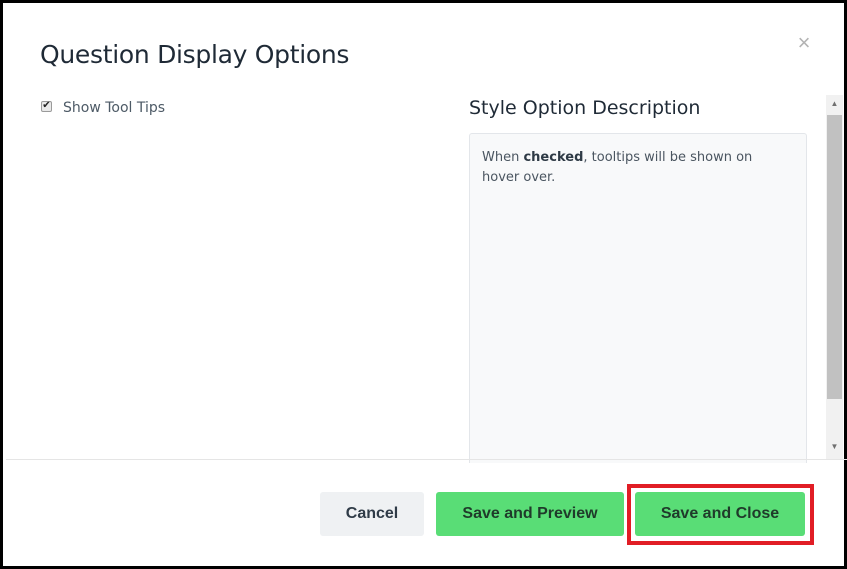  What do you see at coordinates (553, 157) in the screenshot?
I see `description-text-bold: checked` at bounding box center [553, 157].